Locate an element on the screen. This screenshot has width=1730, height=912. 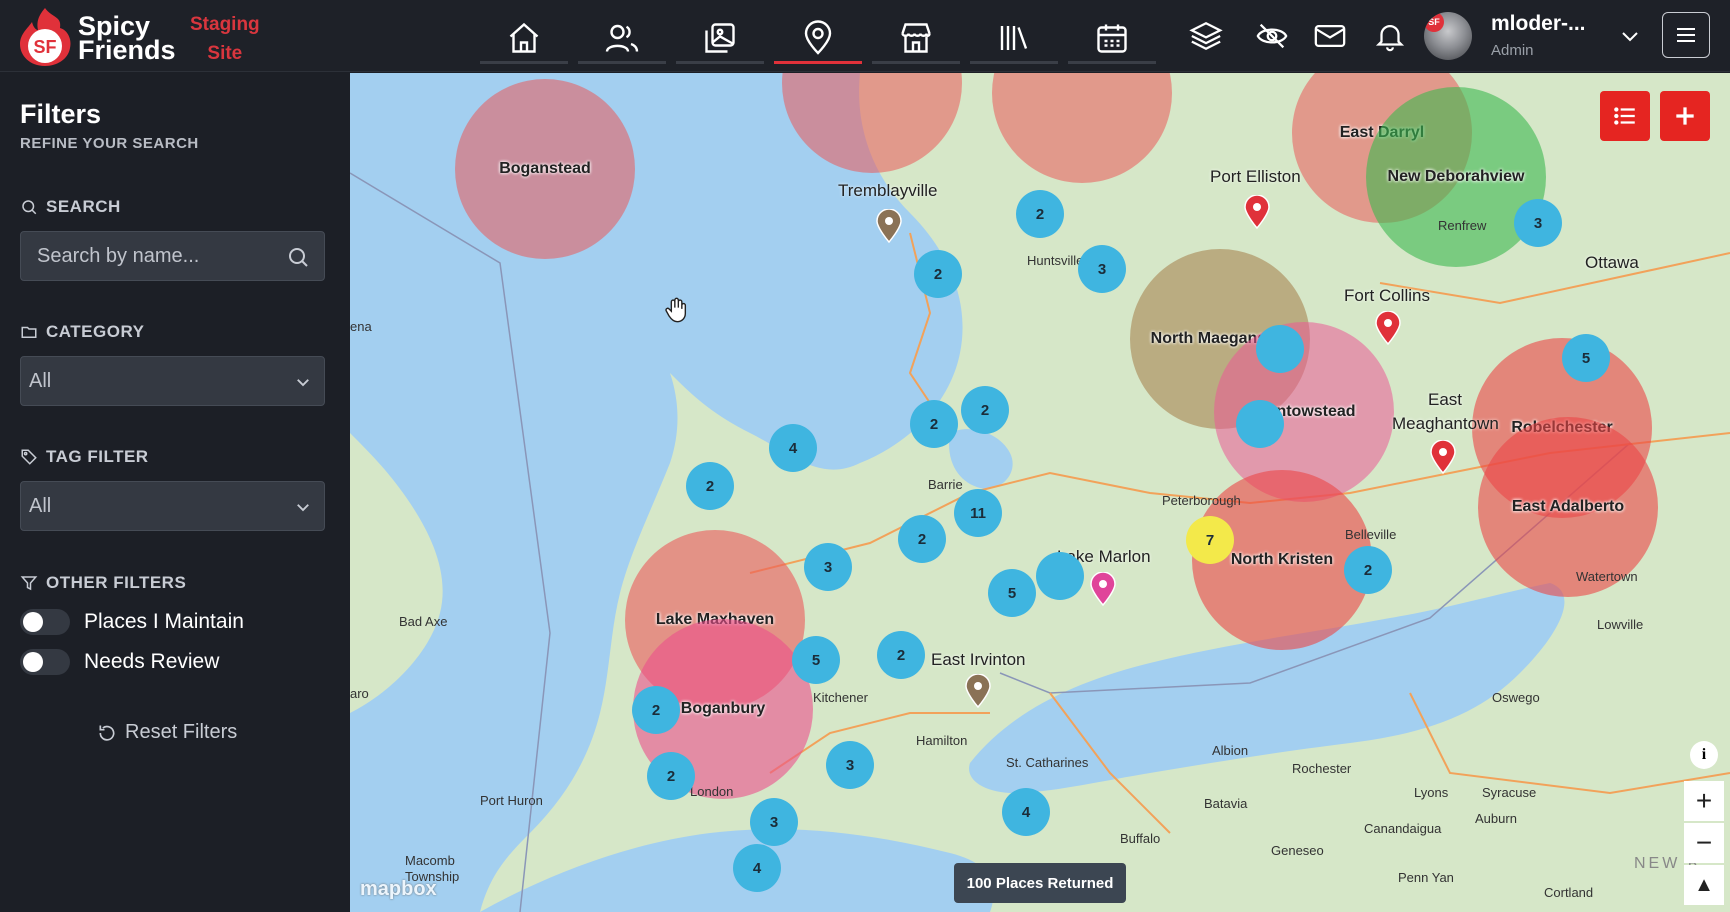
town-renfrew: Renfrew is located at coordinates (1462, 225).